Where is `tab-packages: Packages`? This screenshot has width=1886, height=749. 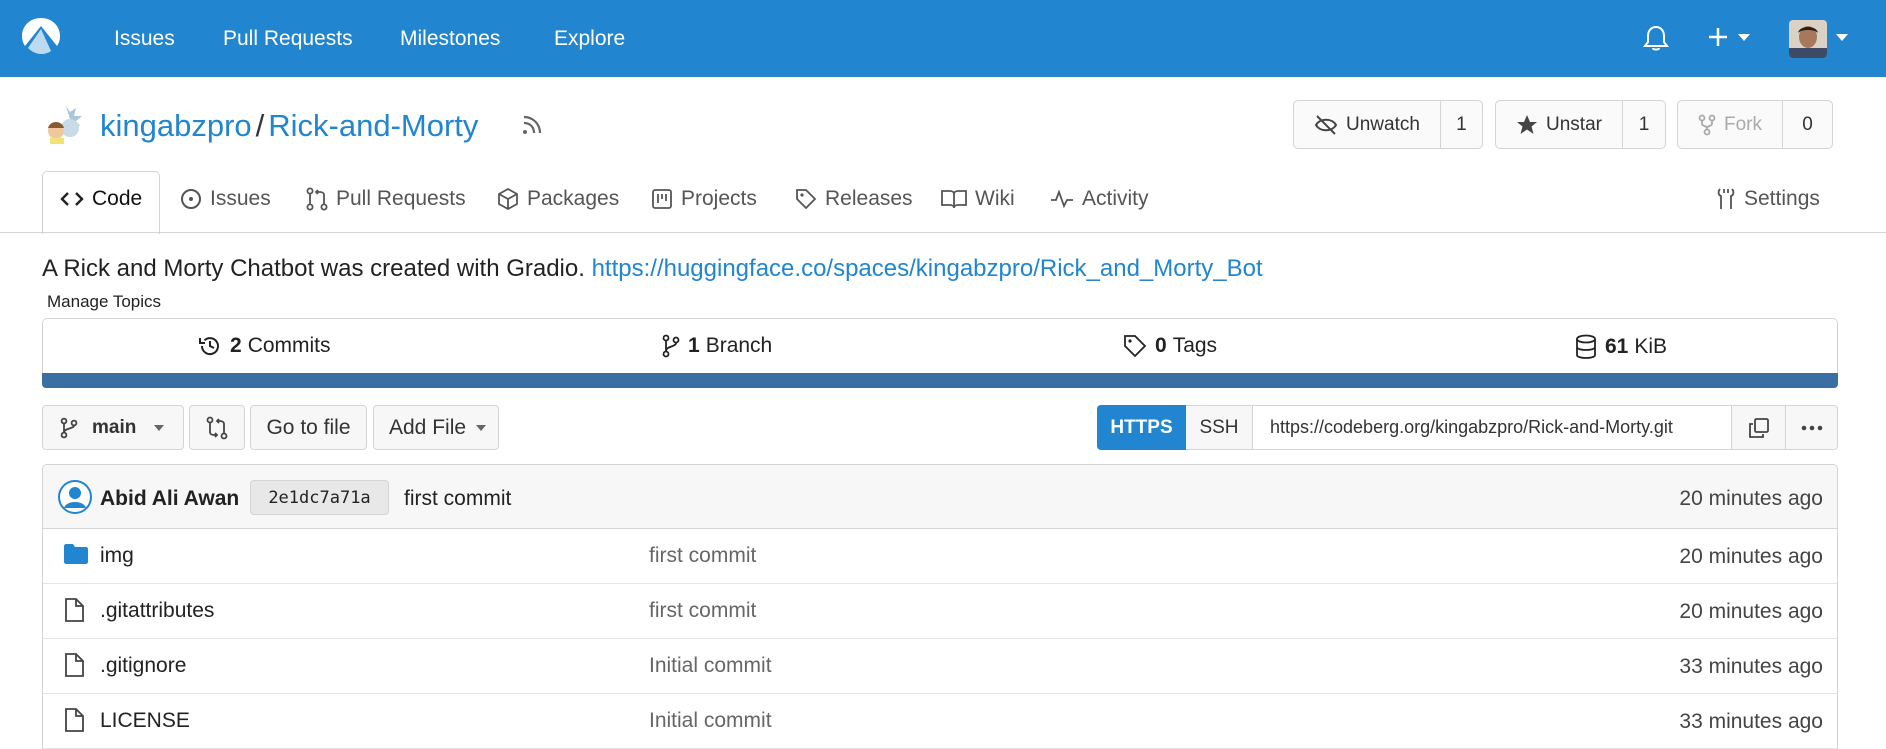 tab-packages: Packages is located at coordinates (558, 199).